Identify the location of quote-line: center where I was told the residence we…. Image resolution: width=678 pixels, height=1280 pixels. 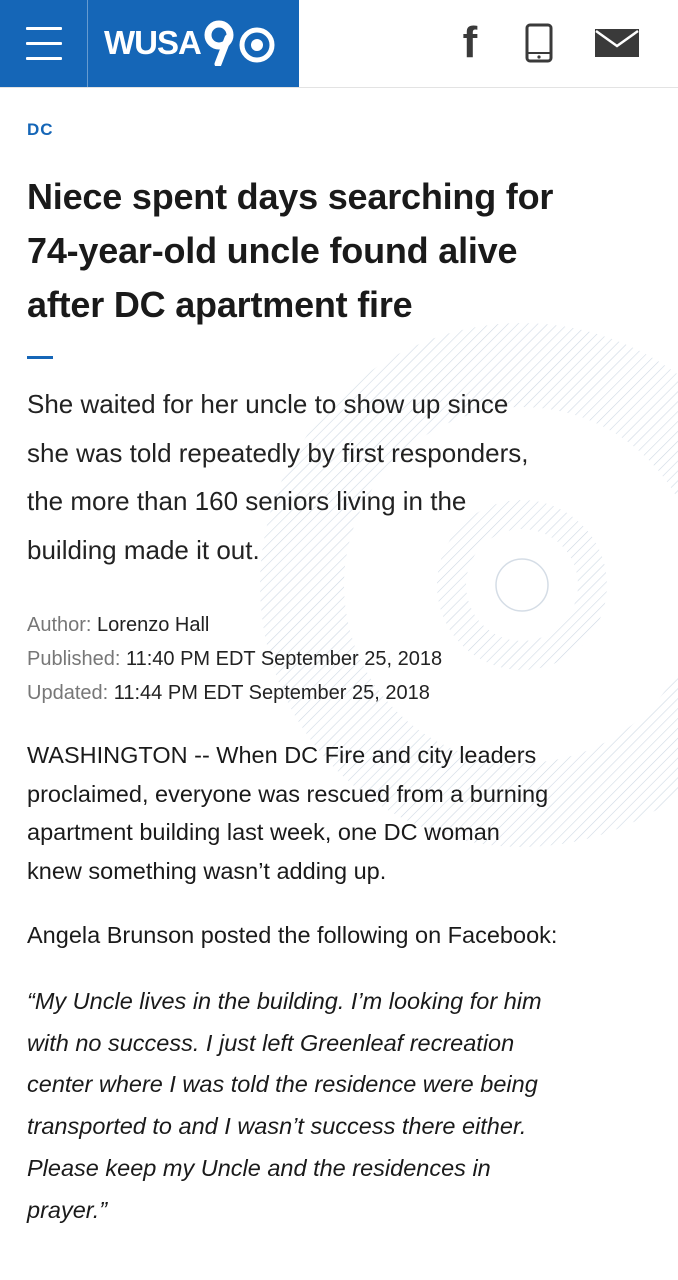
(282, 1084).